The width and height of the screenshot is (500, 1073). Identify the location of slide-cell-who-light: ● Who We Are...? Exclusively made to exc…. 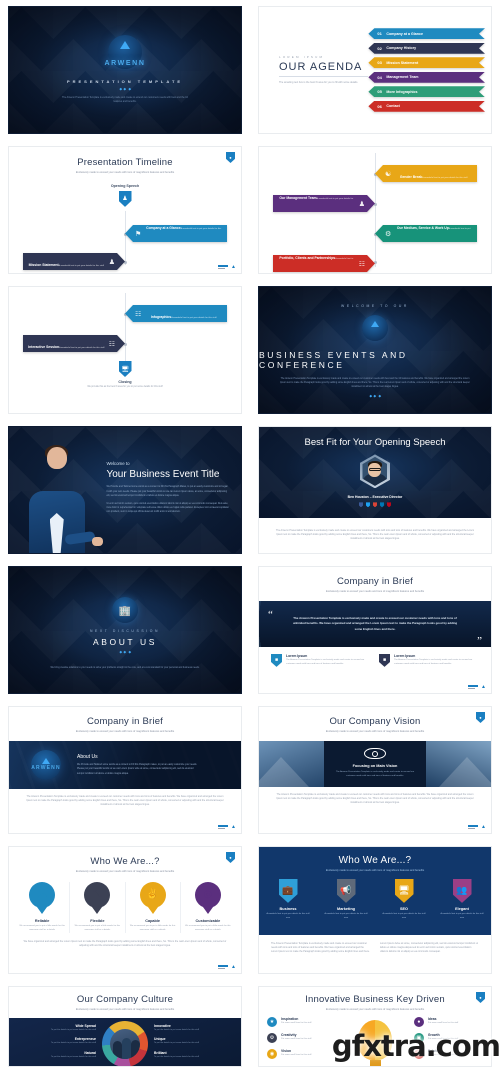
(125, 910).